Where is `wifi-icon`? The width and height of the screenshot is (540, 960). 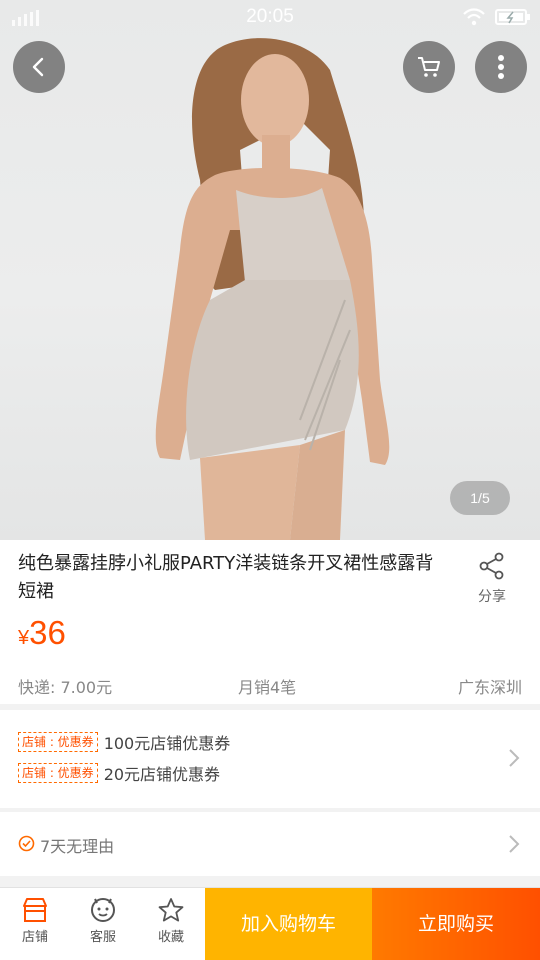 wifi-icon is located at coordinates (474, 17).